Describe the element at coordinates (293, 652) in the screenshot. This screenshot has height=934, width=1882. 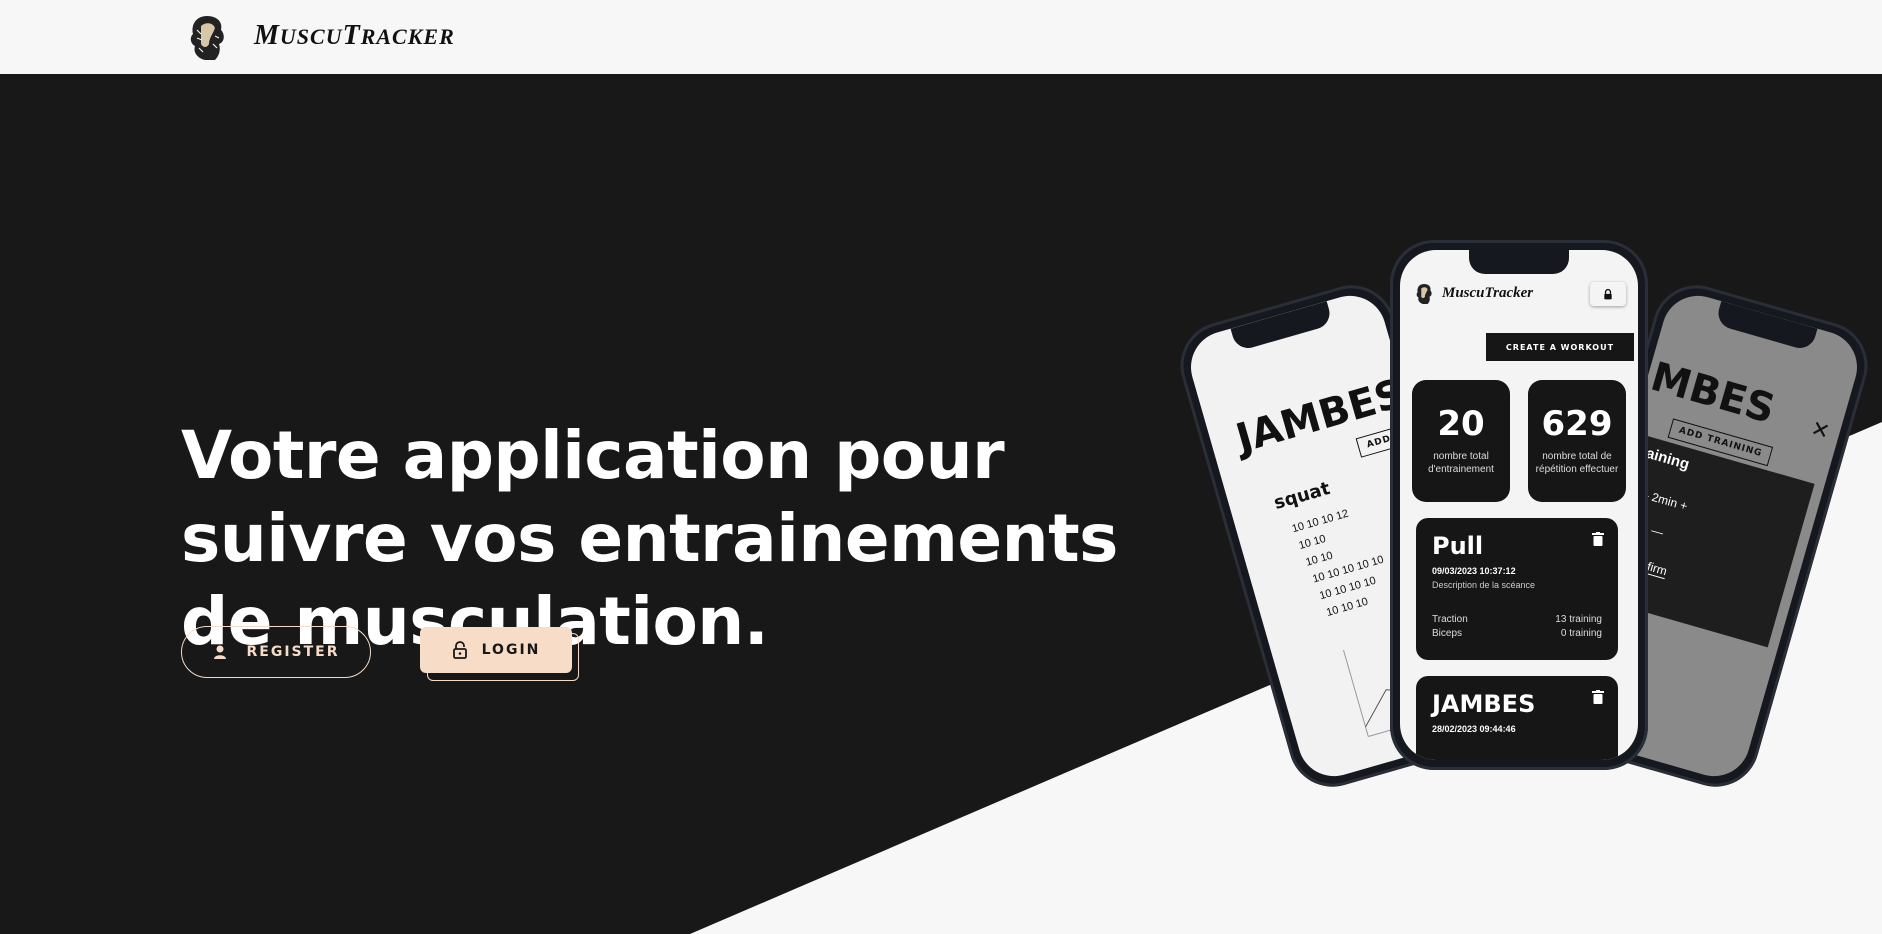
I see `register-label: REGISTER` at that location.